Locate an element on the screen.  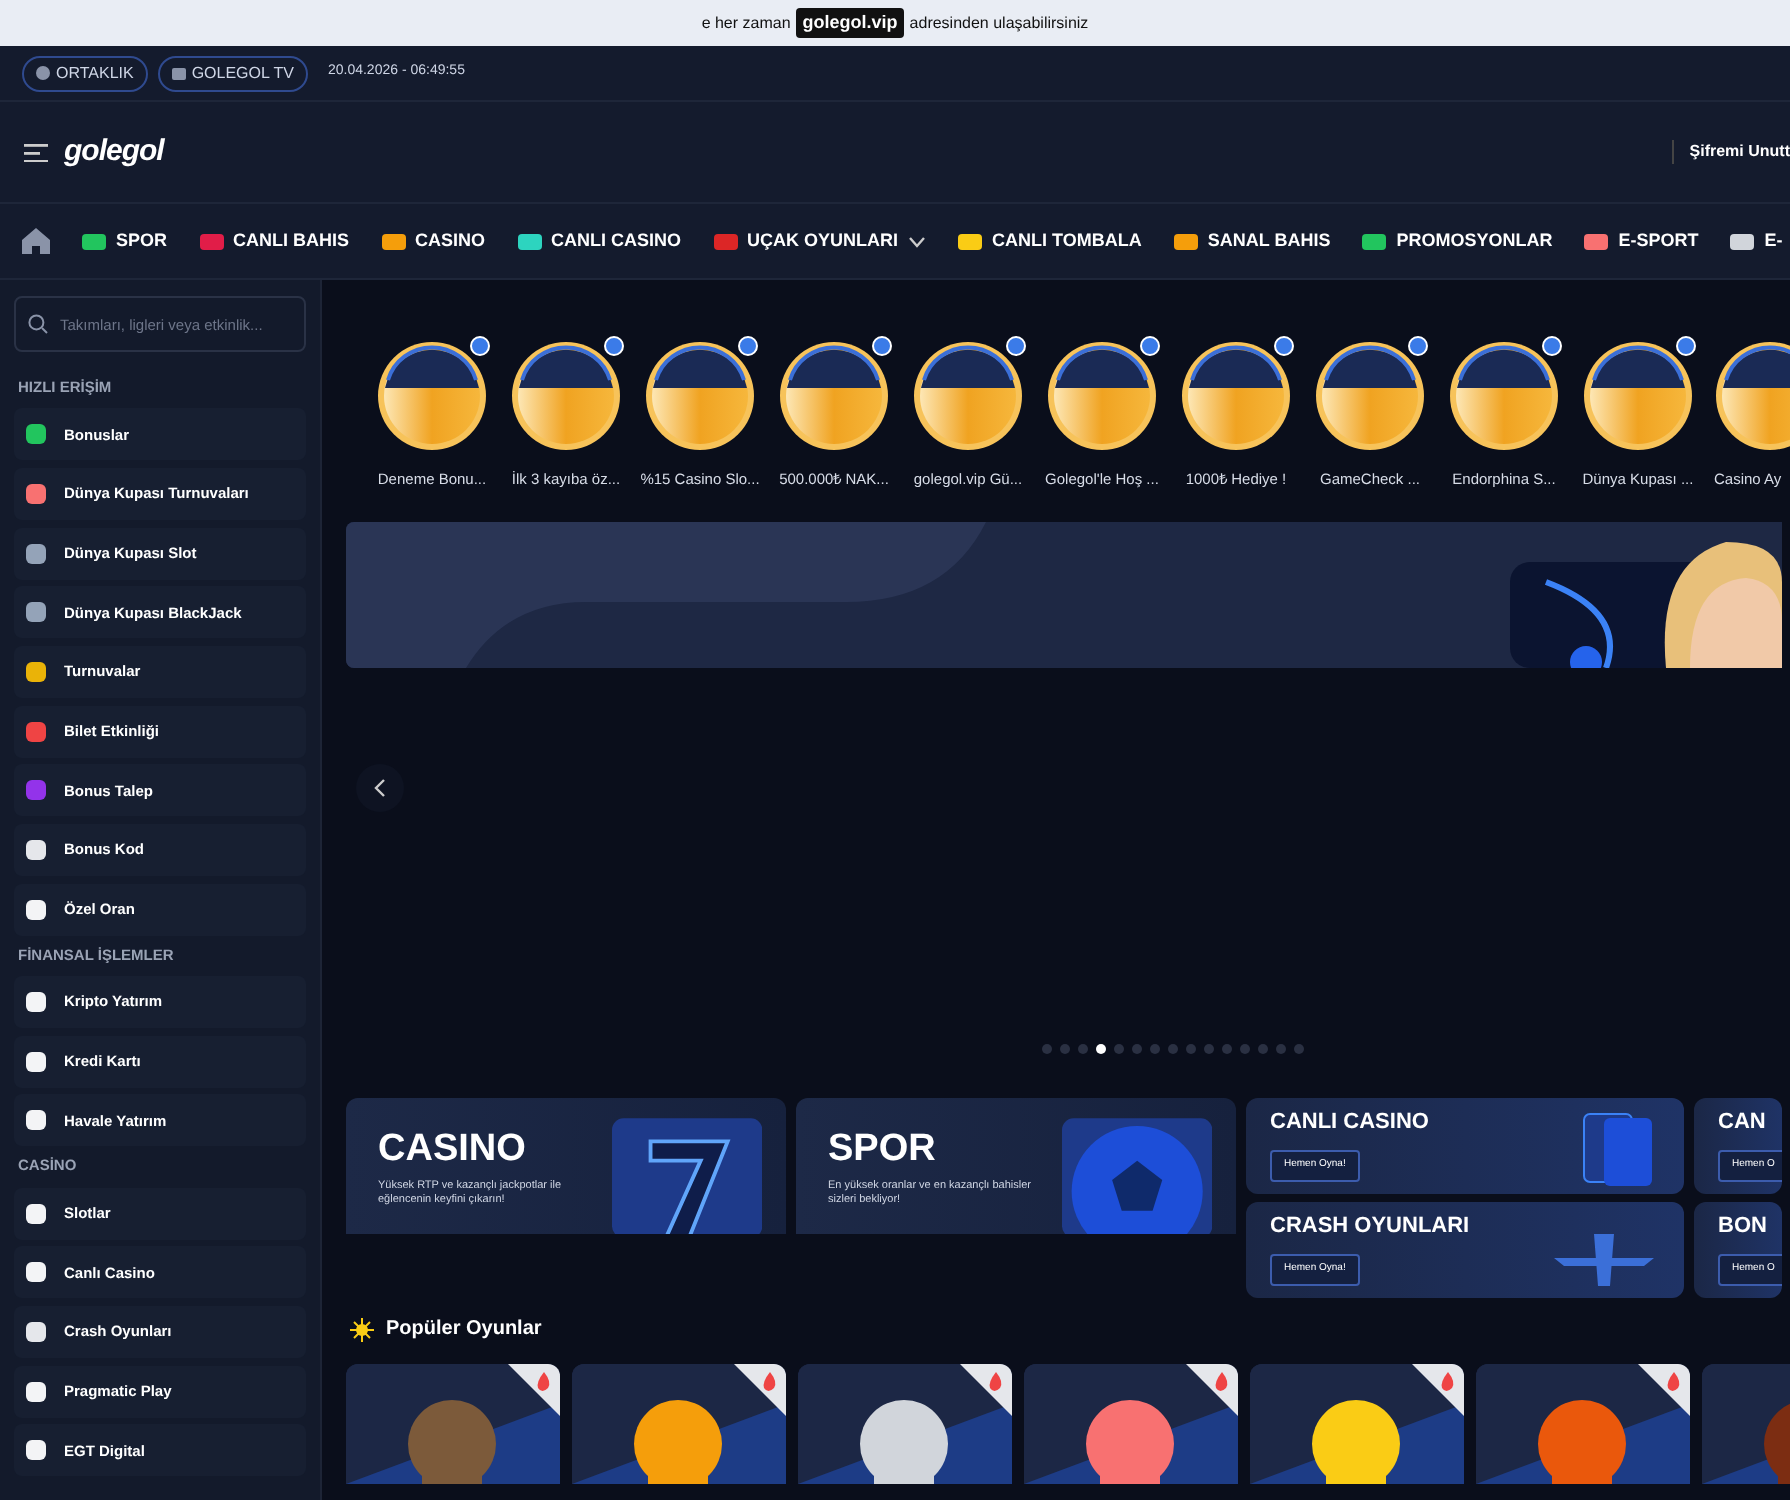
pill-button: GOLEGOL TV is located at coordinates (232, 73).